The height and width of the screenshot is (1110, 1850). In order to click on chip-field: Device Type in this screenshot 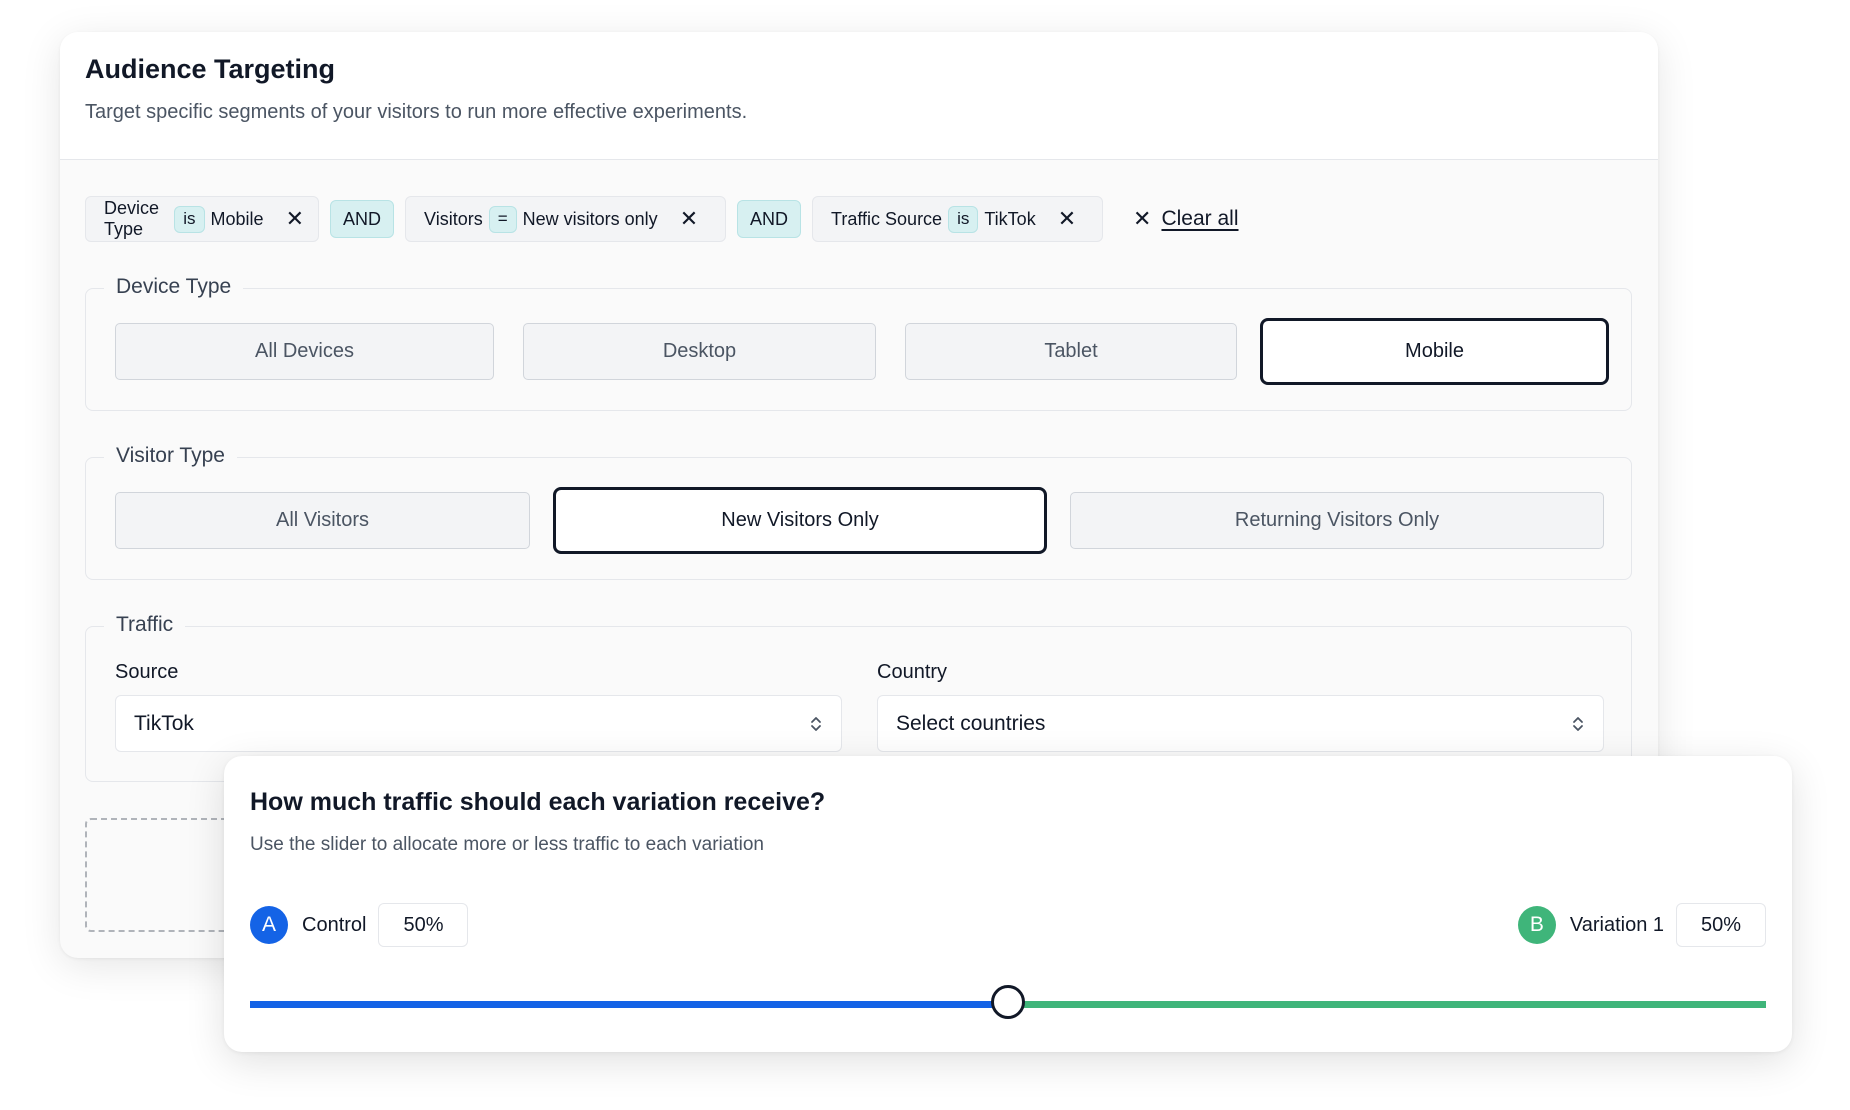, I will do `click(132, 218)`.